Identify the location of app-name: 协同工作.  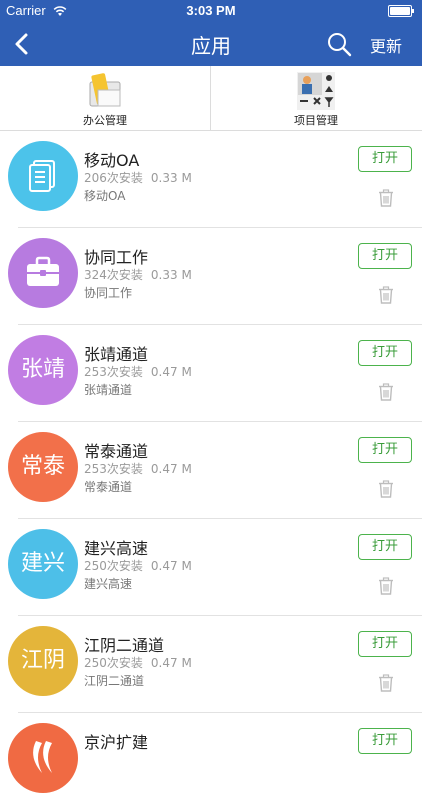
(116, 257).